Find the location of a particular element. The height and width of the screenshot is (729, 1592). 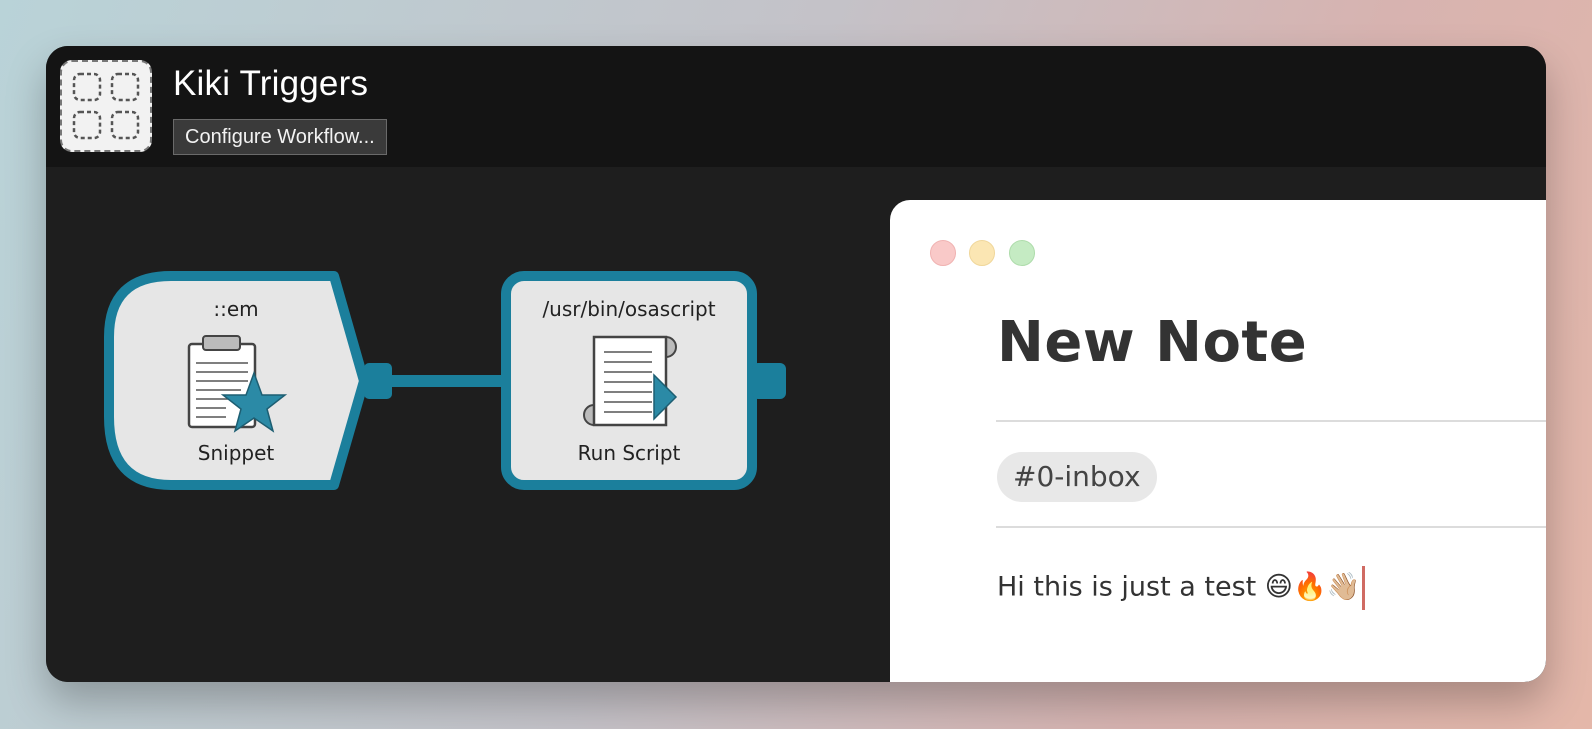

script-icon is located at coordinates (630, 381).